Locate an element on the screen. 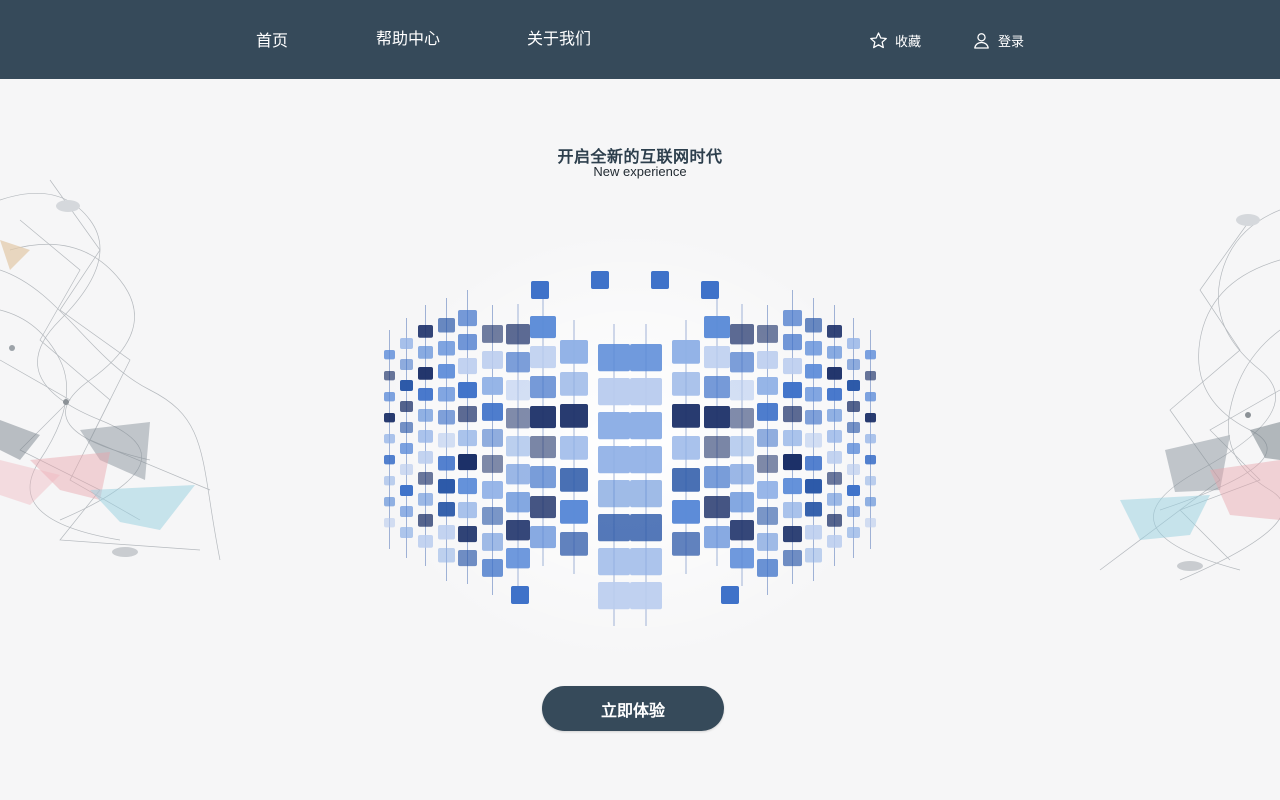  nav-about-us-link: 关于我们 is located at coordinates (559, 39).